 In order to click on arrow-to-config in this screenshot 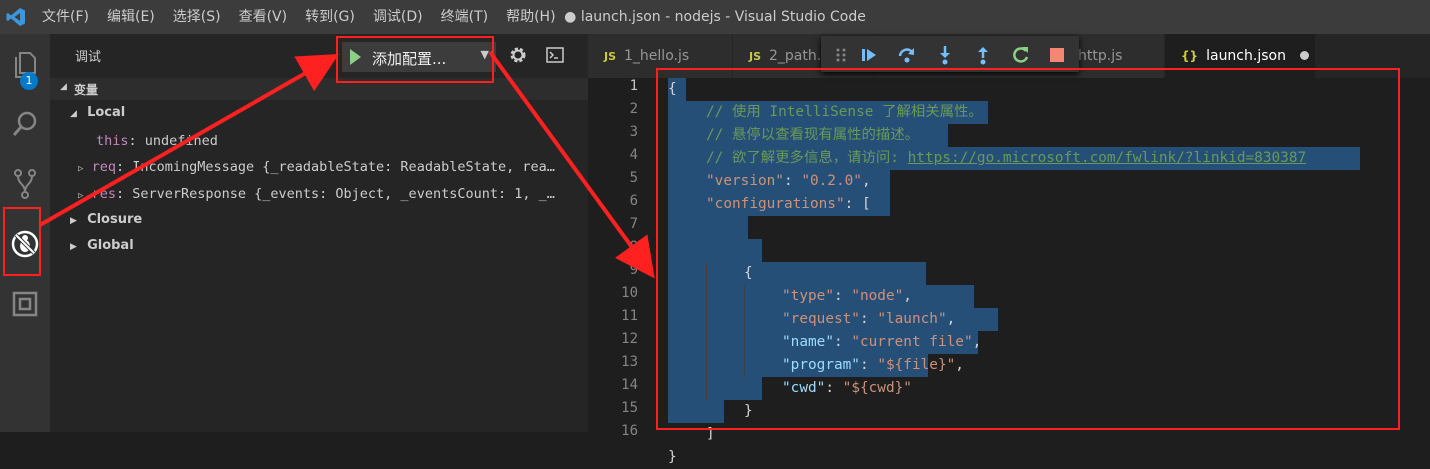, I will do `click(189, 140)`.